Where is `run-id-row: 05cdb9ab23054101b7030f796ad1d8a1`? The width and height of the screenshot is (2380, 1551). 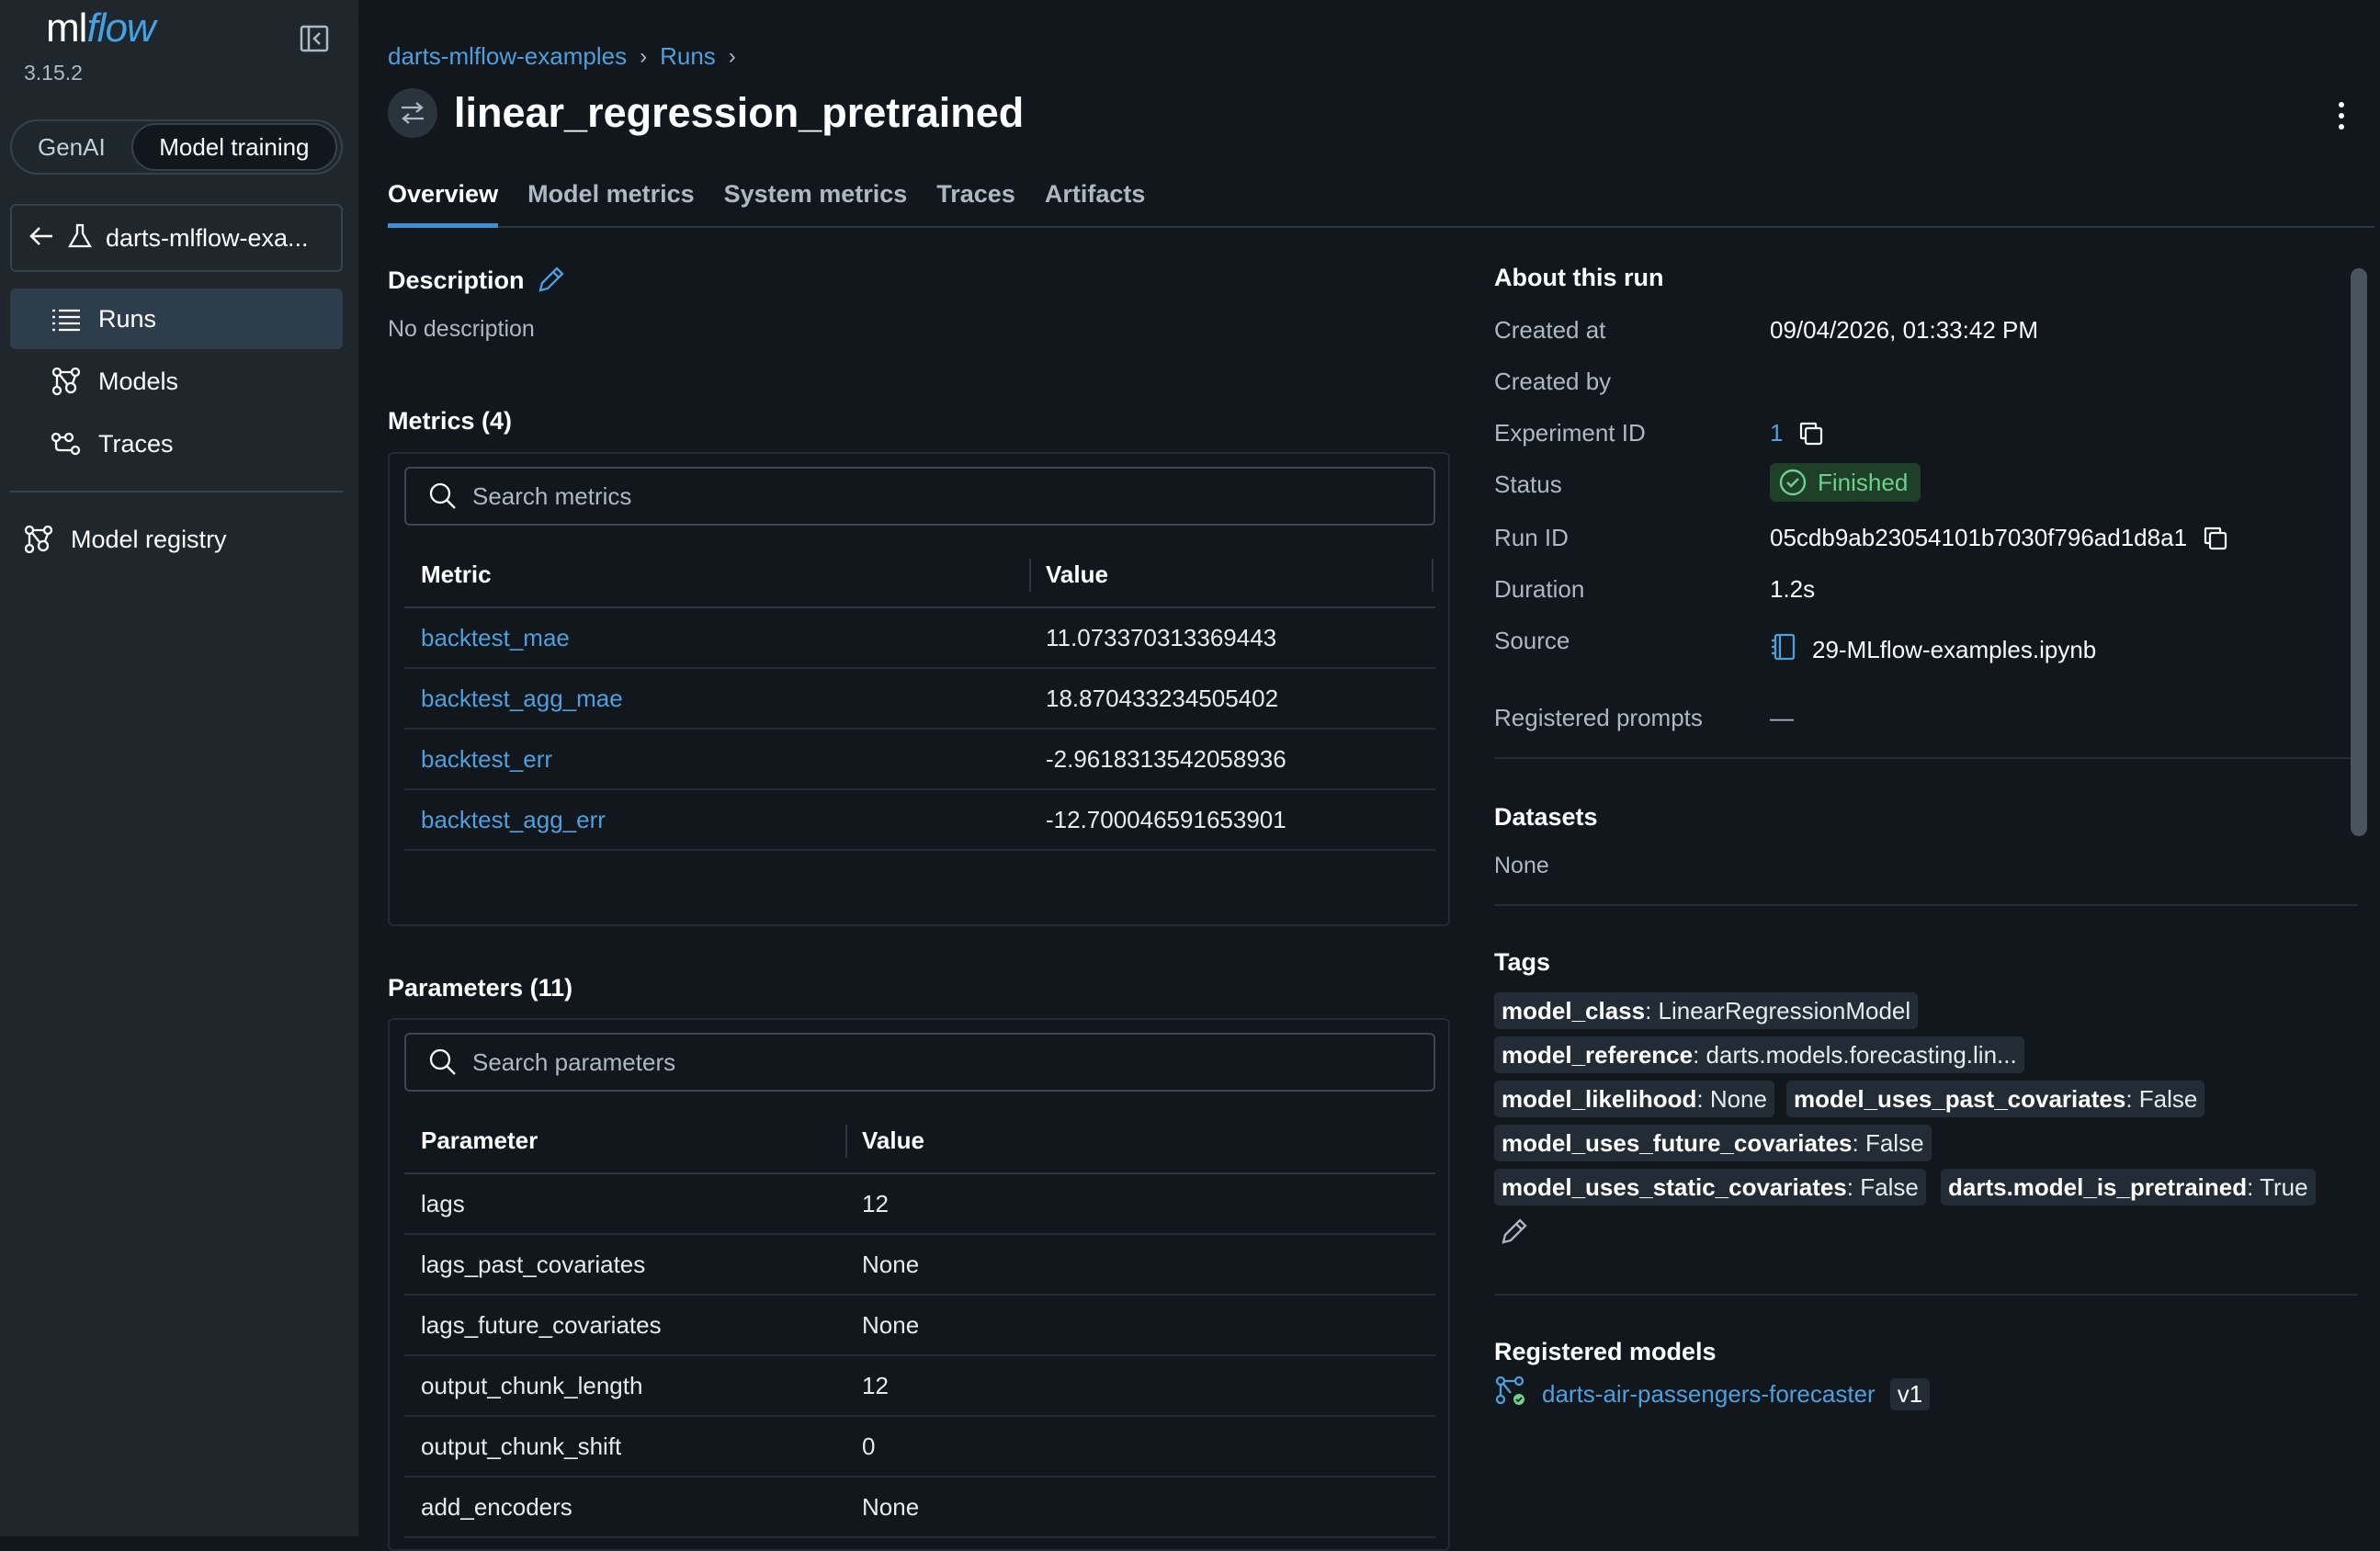 run-id-row: 05cdb9ab23054101b7030f796ad1d8a1 is located at coordinates (1999, 538).